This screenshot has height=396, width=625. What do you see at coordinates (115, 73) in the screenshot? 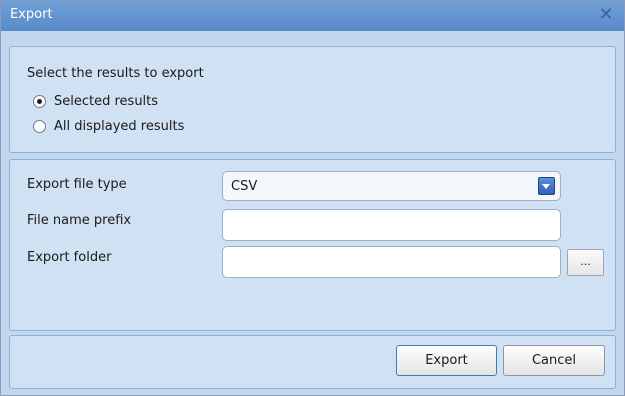
I see `selection-prompt: Select the results to export` at bounding box center [115, 73].